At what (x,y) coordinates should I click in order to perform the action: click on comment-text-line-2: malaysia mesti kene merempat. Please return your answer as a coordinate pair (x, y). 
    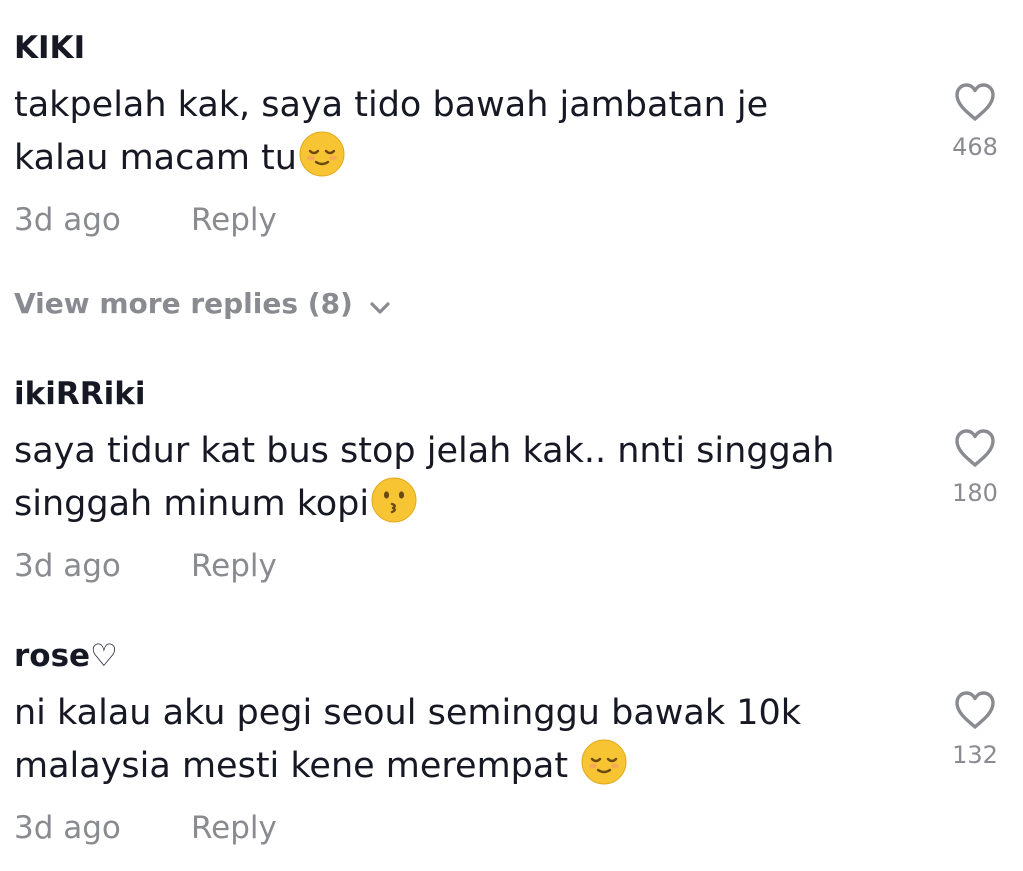
    Looking at the image, I should click on (297, 766).